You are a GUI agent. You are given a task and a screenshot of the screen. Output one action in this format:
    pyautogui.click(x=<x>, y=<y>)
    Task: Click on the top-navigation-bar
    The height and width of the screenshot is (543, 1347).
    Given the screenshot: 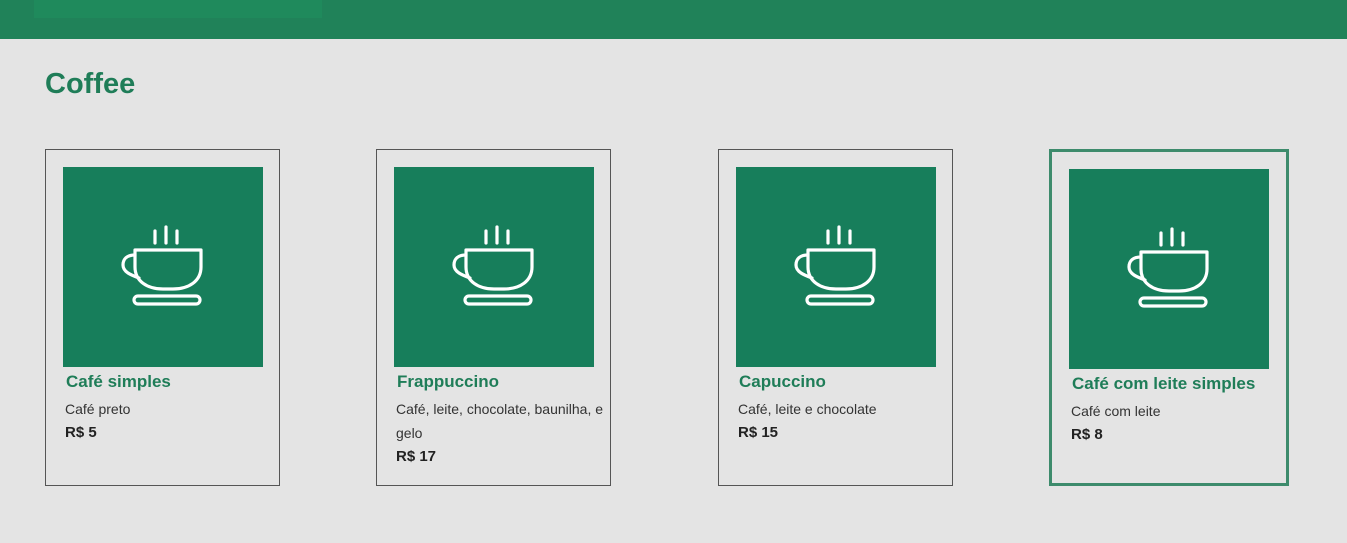 What is the action you would take?
    pyautogui.click(x=673, y=19)
    